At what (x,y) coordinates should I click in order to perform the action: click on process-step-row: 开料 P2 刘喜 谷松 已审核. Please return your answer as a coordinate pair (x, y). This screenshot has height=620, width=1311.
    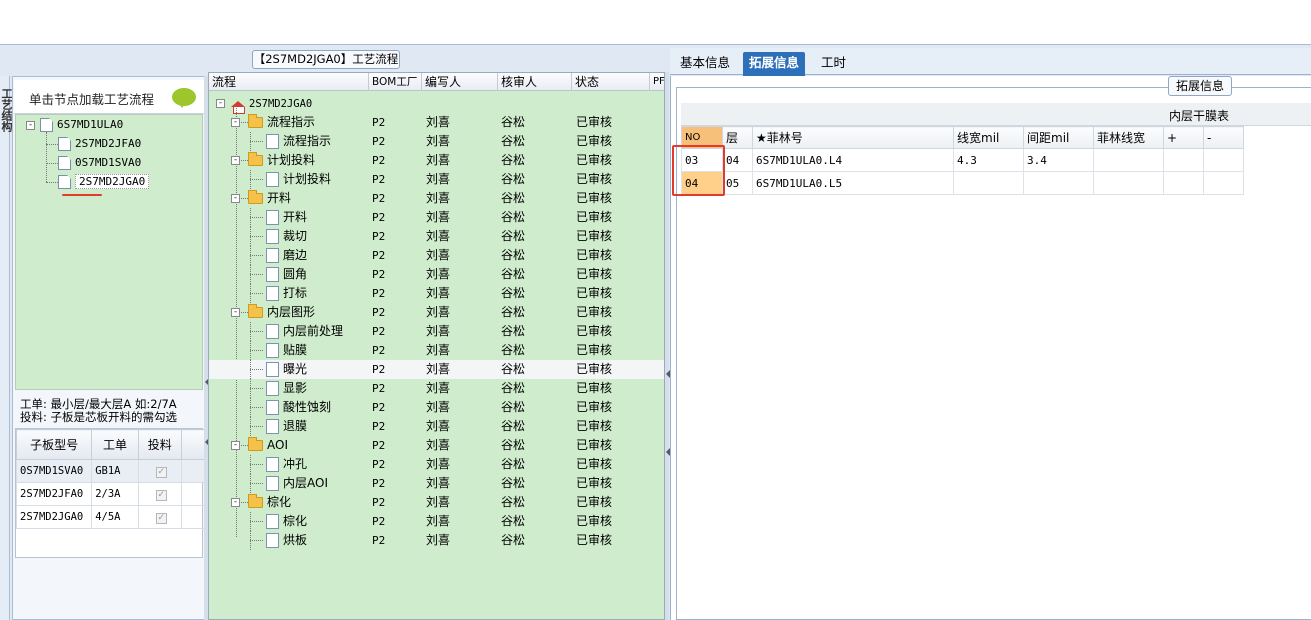
    Looking at the image, I should click on (436, 217).